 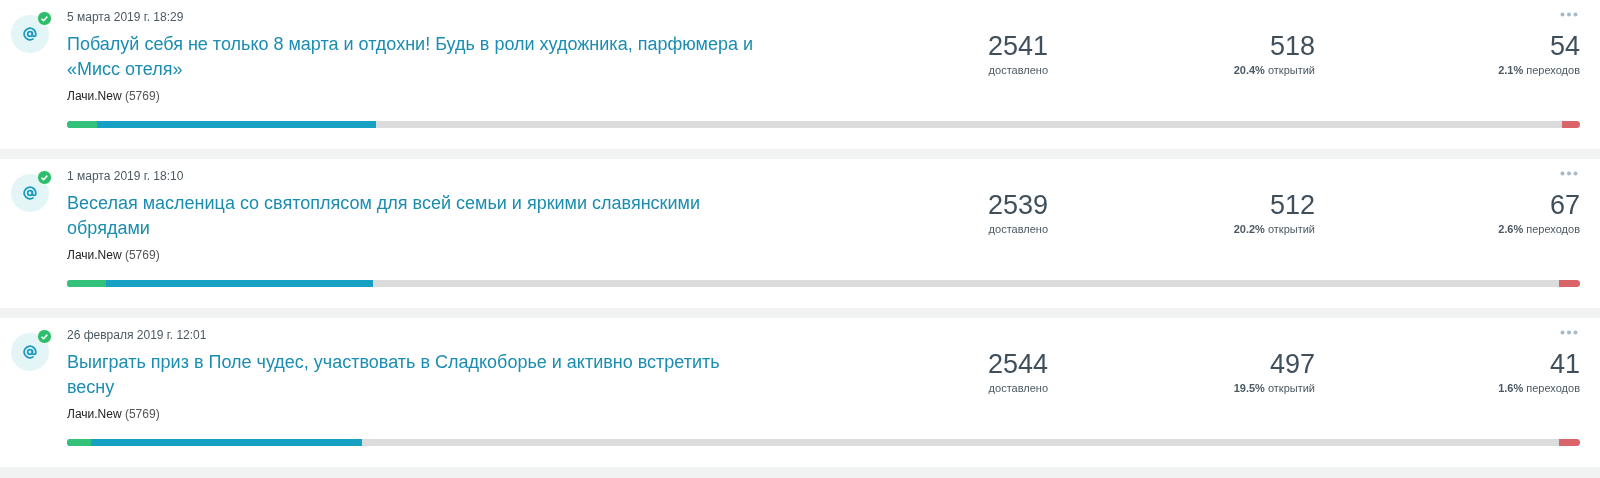 I want to click on campaign-date: 5 марта 2019 г. 18:29, so click(x=125, y=17).